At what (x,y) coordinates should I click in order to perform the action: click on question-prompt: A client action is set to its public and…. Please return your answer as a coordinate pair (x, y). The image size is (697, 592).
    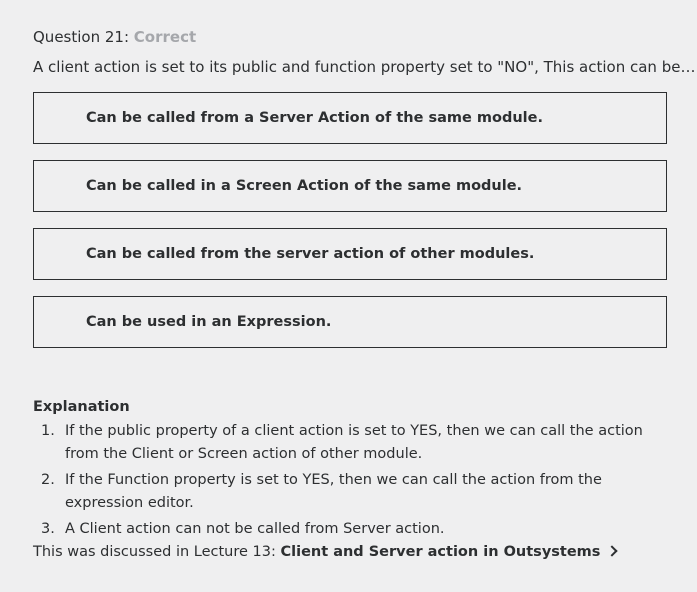
    Looking at the image, I should click on (365, 67).